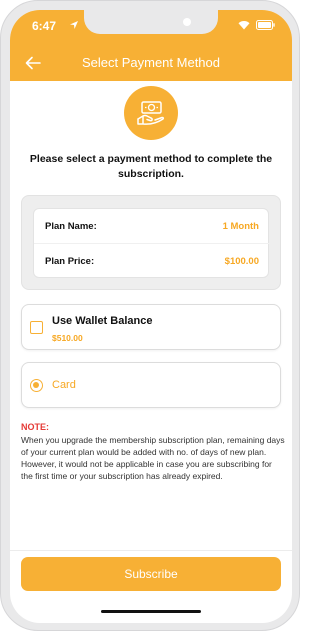 This screenshot has width=320, height=631. I want to click on card-radio-button, so click(36, 385).